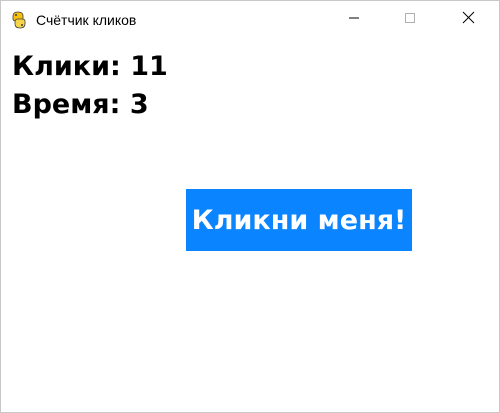 Image resolution: width=500 pixels, height=413 pixels. Describe the element at coordinates (250, 20) in the screenshot. I see `title-bar: Счётчик кликов` at that location.